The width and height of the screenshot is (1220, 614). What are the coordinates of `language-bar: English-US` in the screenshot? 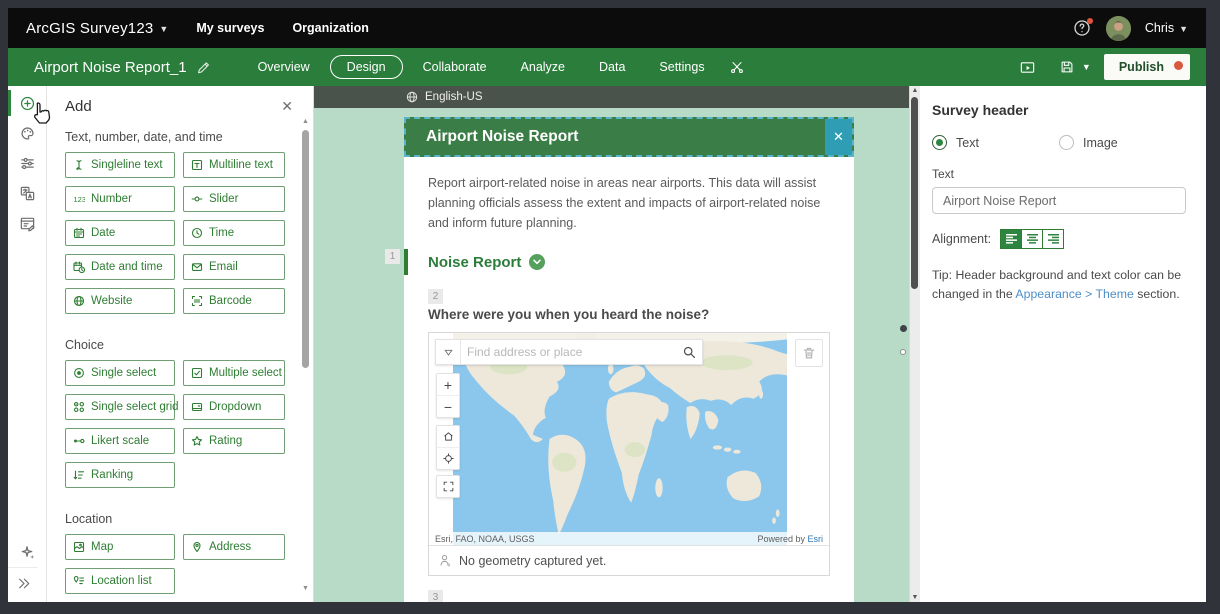 It's located at (617, 97).